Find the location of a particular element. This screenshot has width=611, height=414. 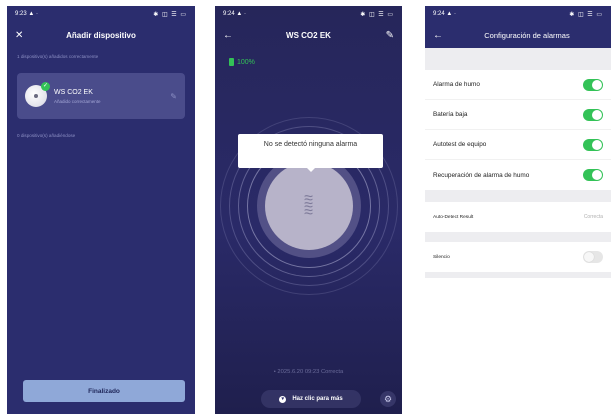

app-header: ✕ Añadir dispositivo is located at coordinates (101, 35).